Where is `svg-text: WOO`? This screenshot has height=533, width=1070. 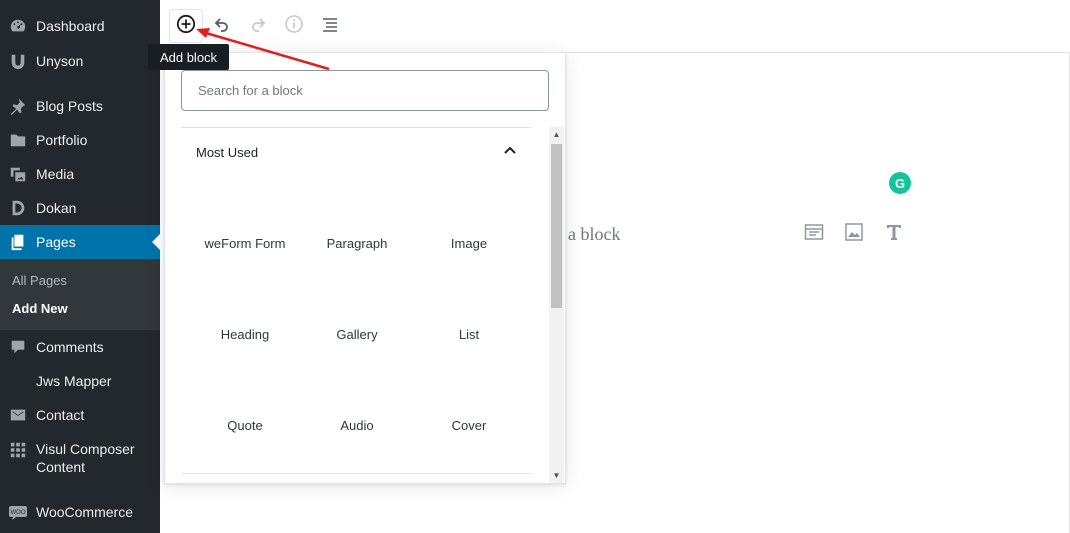
svg-text: WOO is located at coordinates (18, 513).